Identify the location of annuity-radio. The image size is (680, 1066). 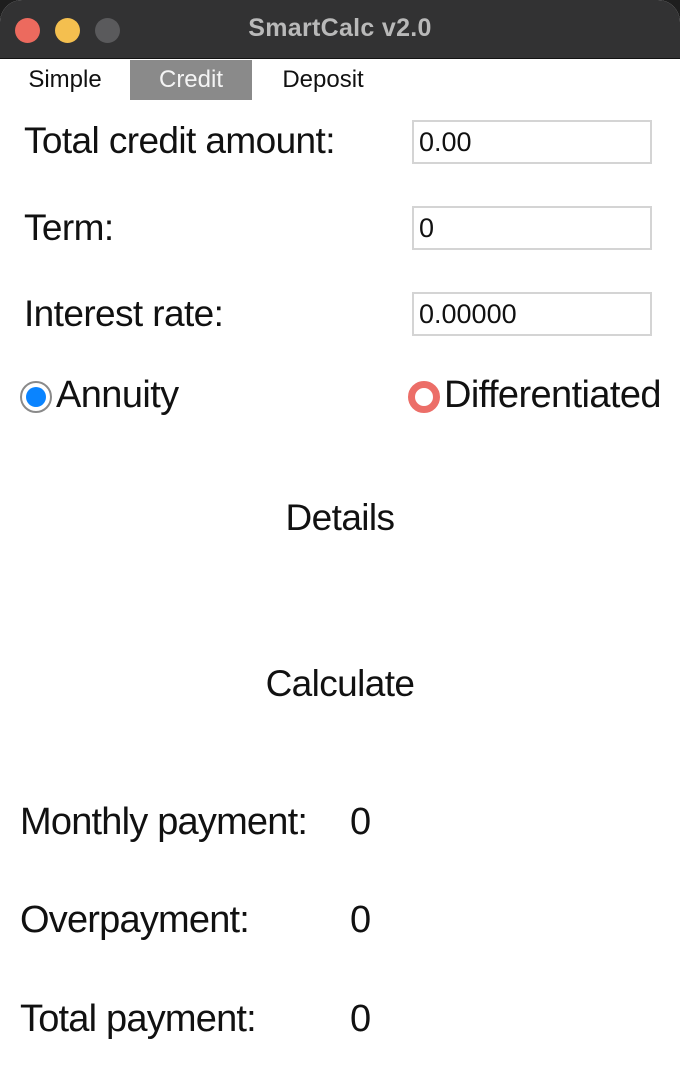
(36, 397).